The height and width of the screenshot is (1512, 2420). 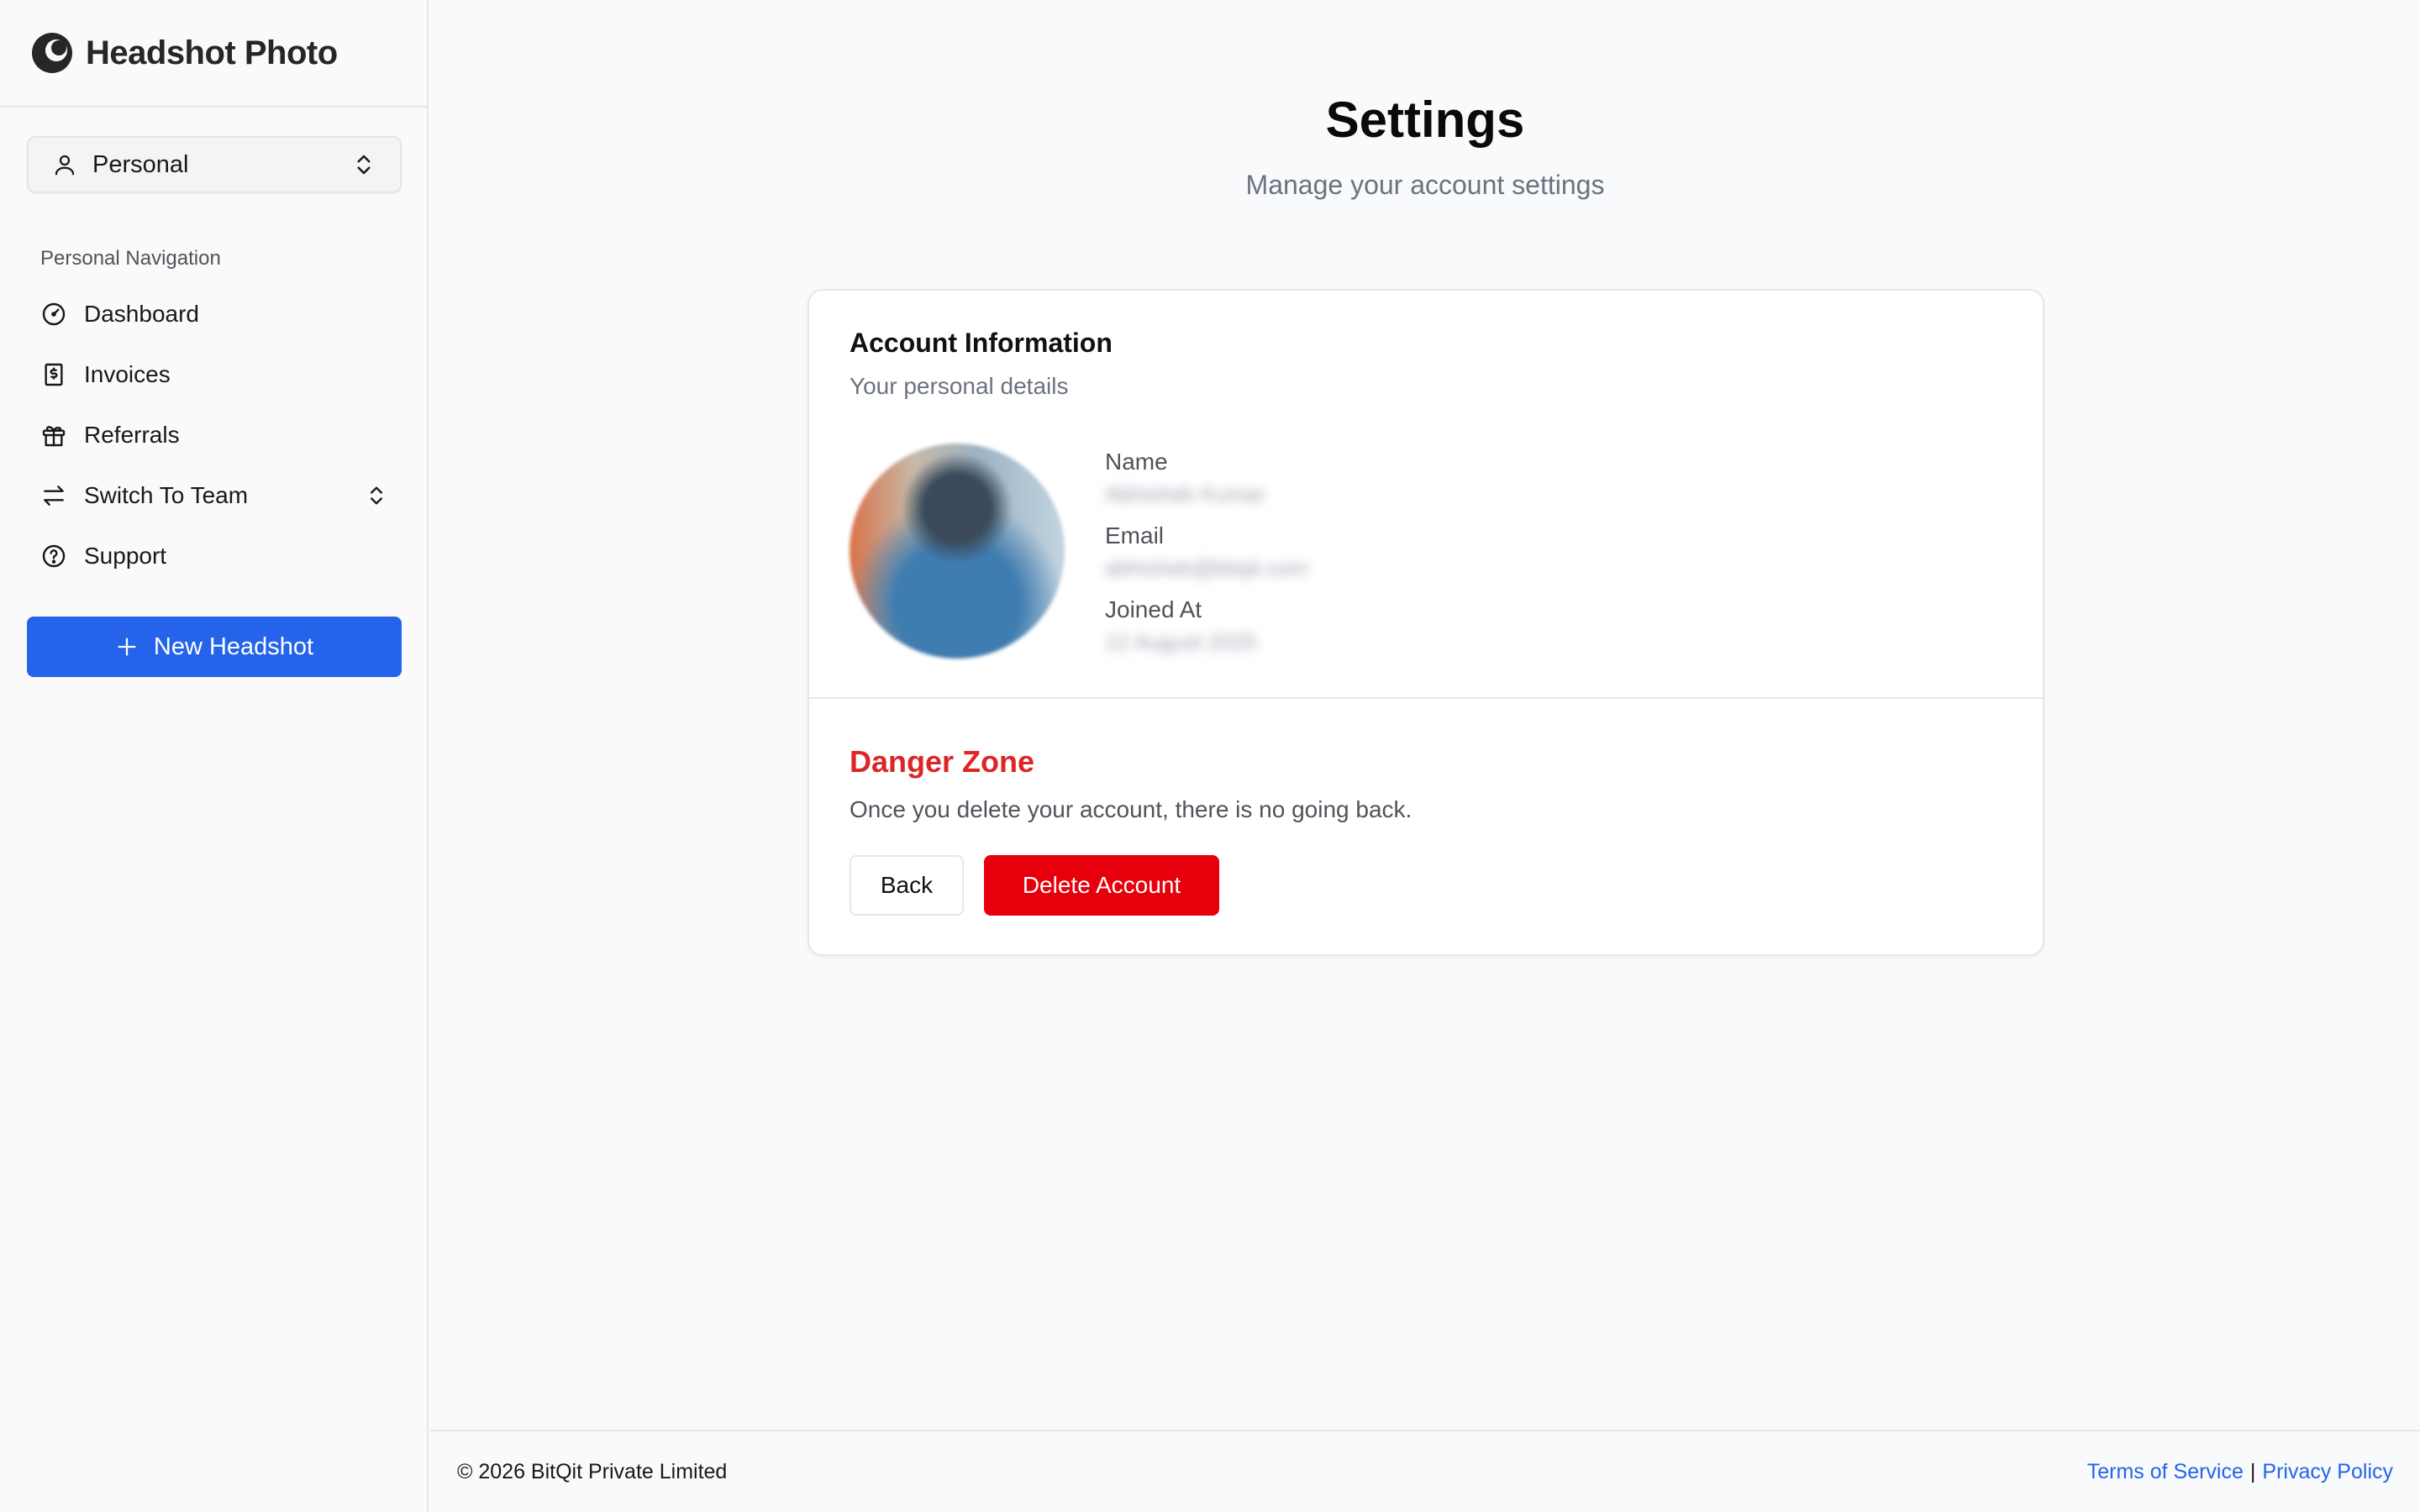 What do you see at coordinates (132, 435) in the screenshot?
I see `sidebar-item-label: Referrals` at bounding box center [132, 435].